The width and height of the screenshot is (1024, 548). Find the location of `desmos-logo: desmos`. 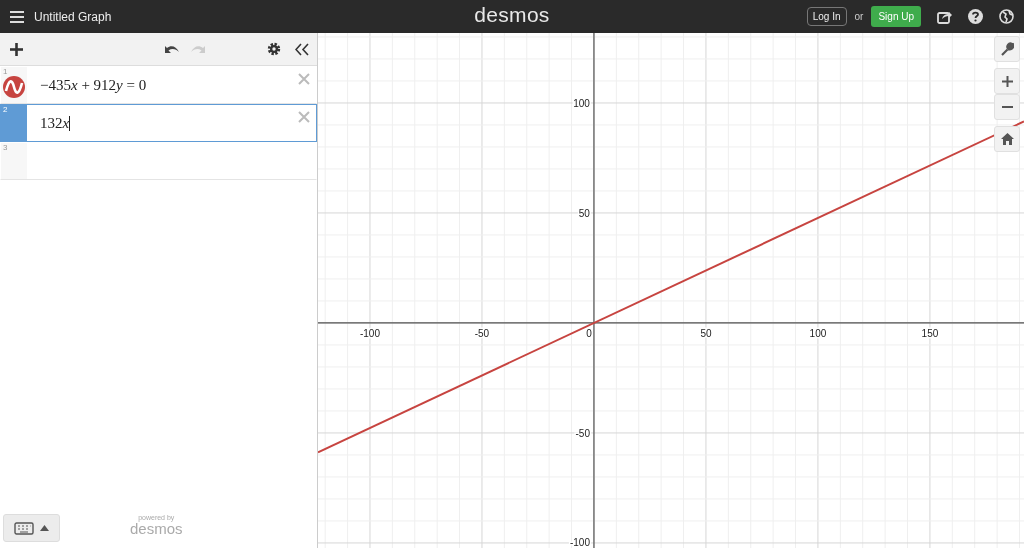

desmos-logo: desmos is located at coordinates (512, 15).